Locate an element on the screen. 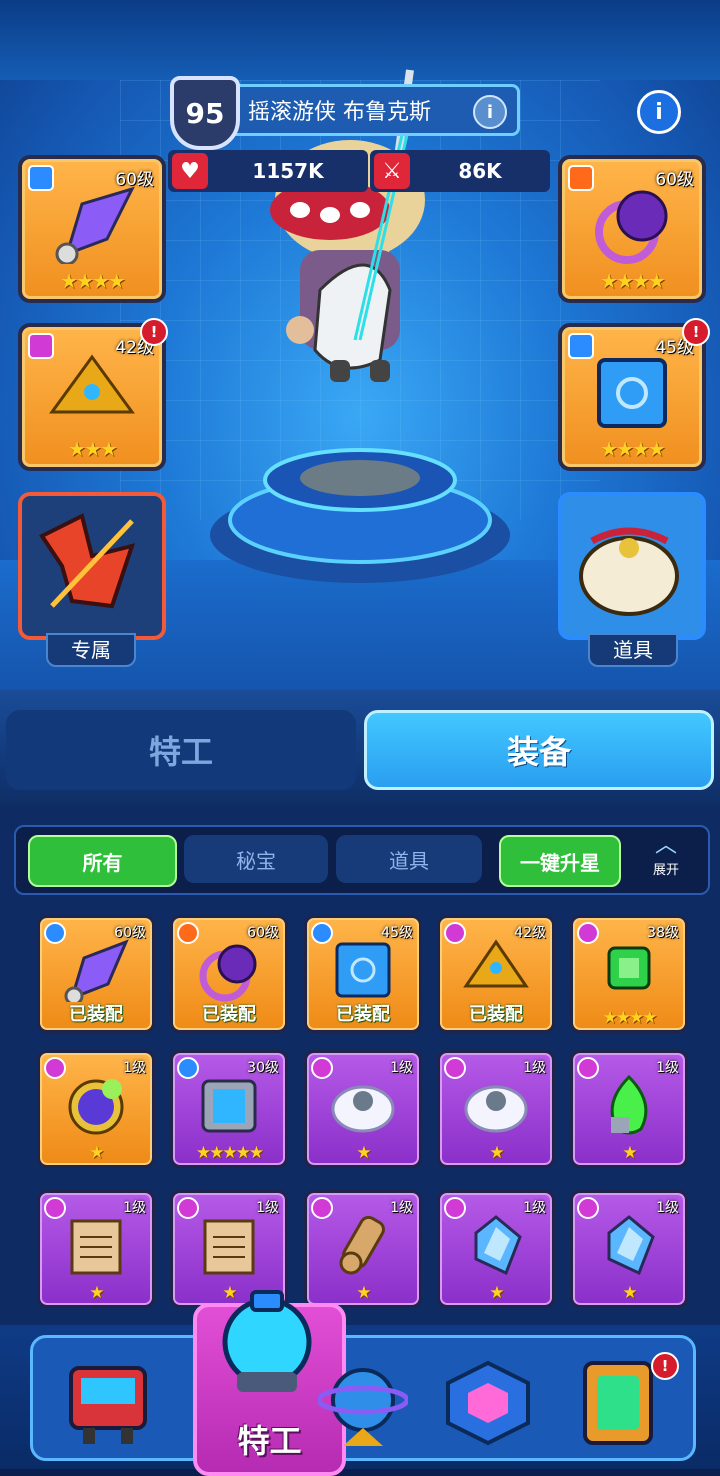 The image size is (720, 1476). upgrade-all-button: 一键升星 is located at coordinates (560, 861).